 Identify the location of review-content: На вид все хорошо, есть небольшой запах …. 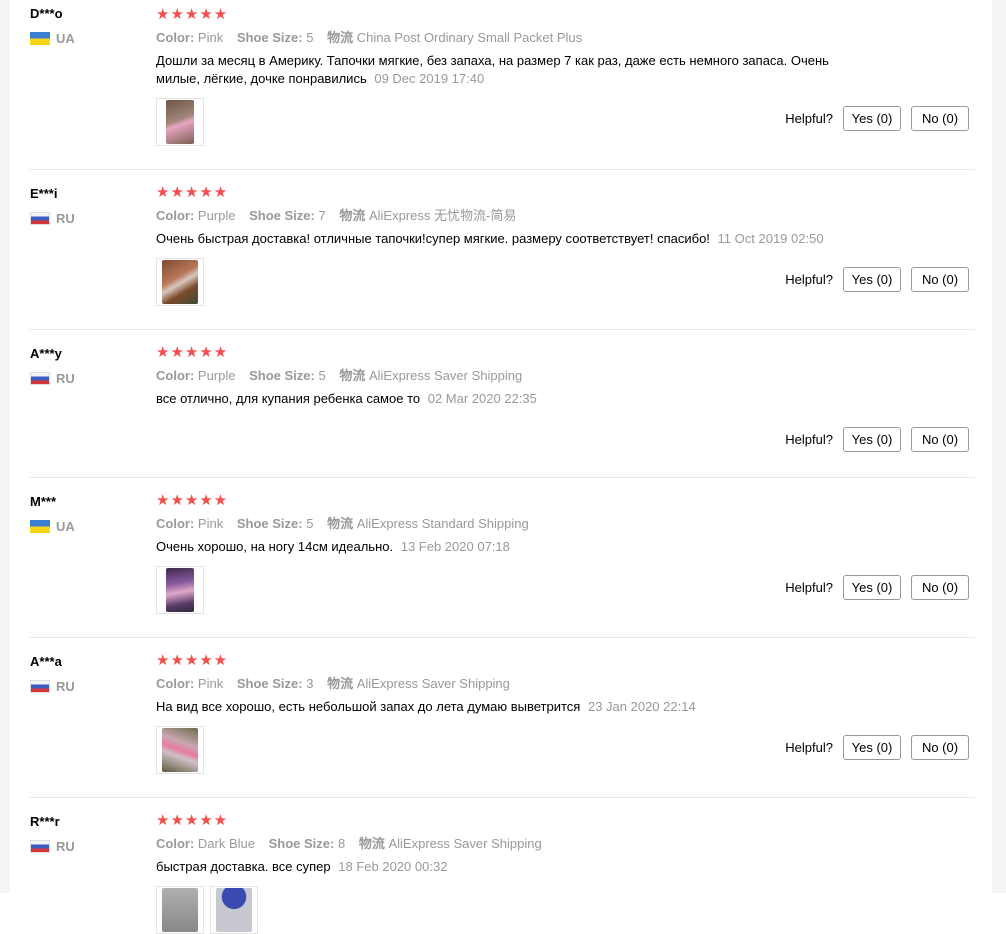
(368, 706).